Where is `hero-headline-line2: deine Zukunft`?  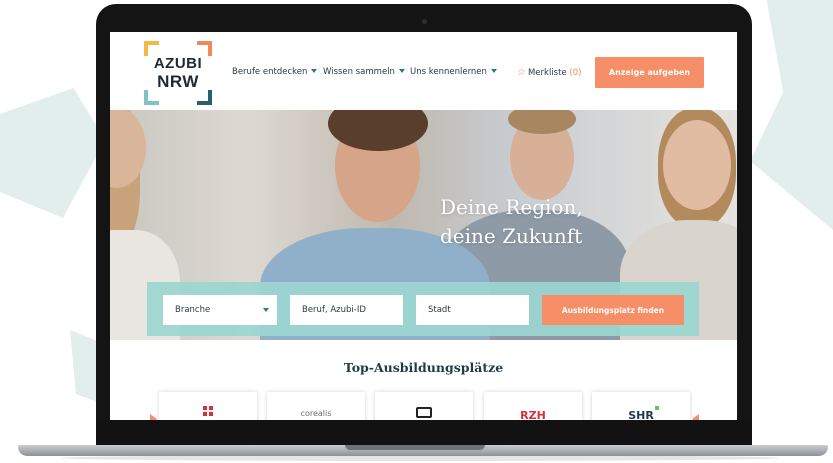 hero-headline-line2: deine Zukunft is located at coordinates (511, 236).